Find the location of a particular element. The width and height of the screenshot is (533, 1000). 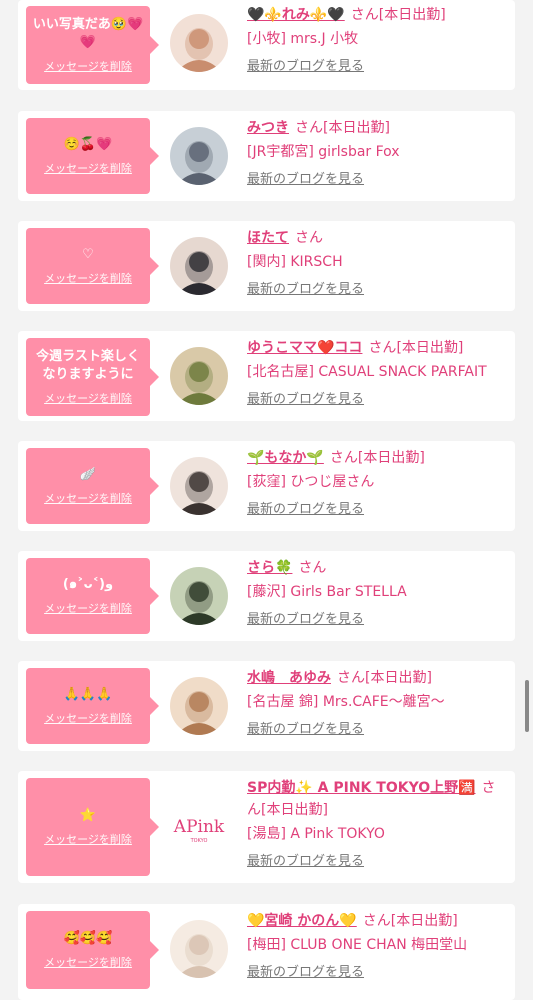

message-text: ♡ is located at coordinates (88, 254).